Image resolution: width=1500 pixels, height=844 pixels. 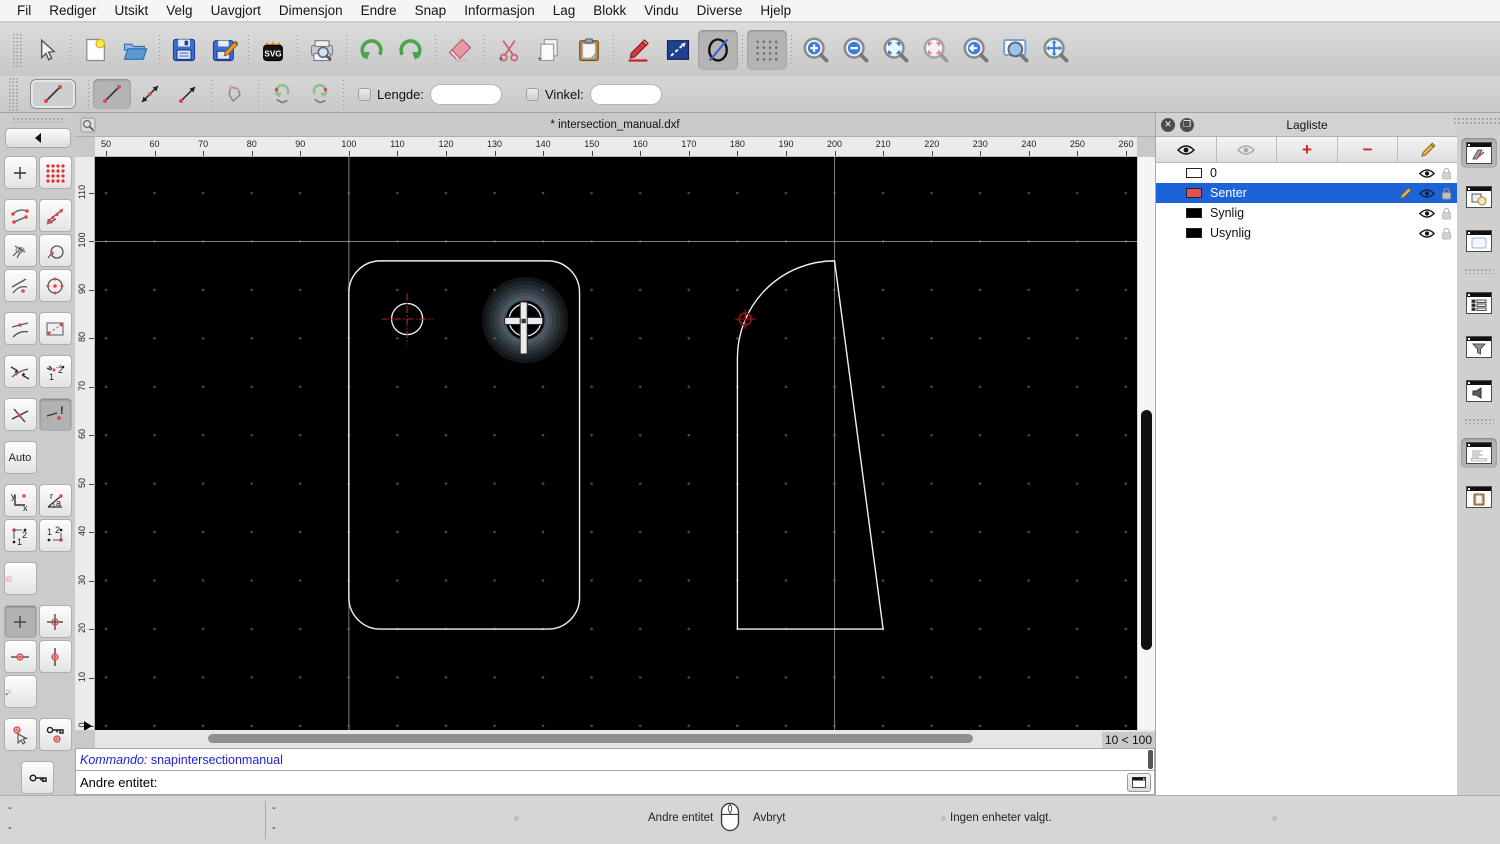 I want to click on filter-panel-button, so click(x=1479, y=347).